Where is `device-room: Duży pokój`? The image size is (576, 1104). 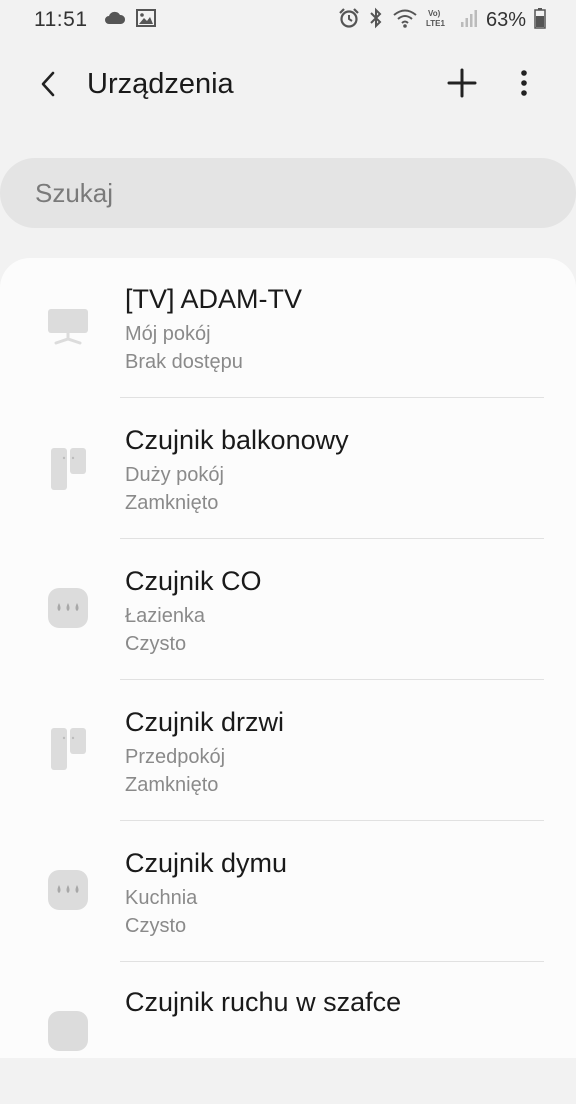
device-room: Duży pokój is located at coordinates (174, 475).